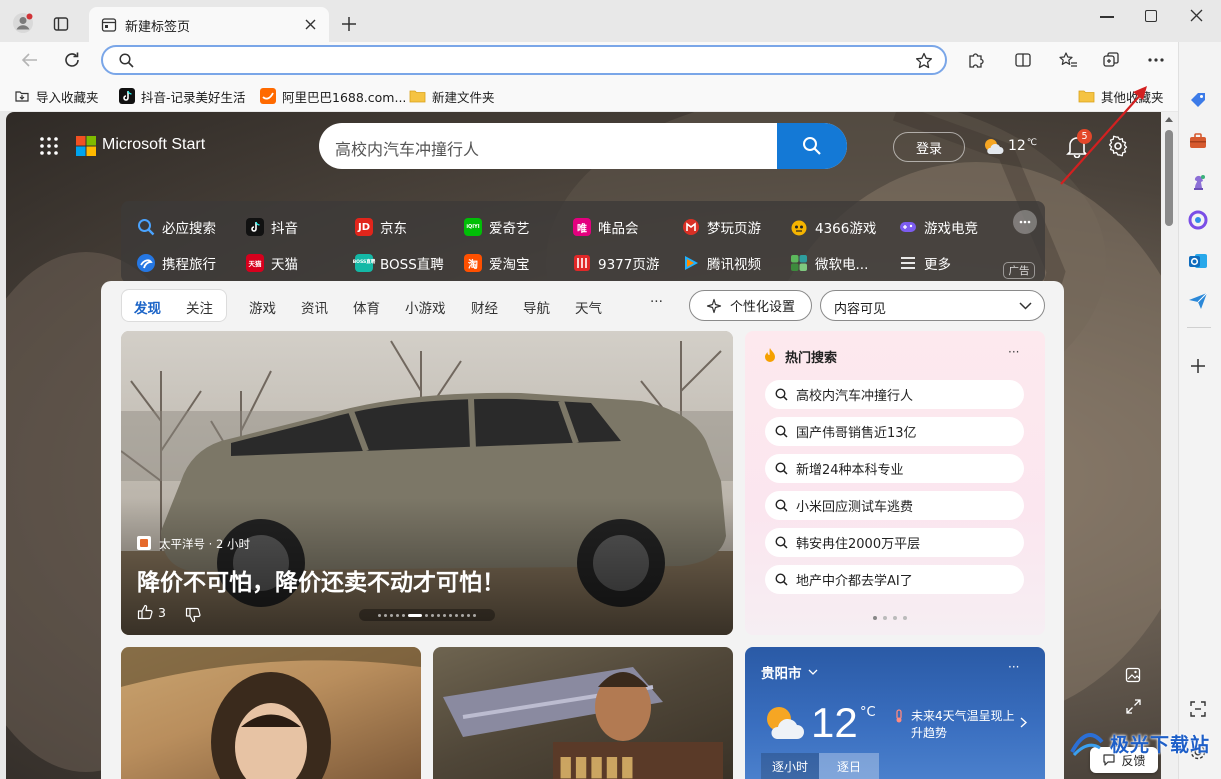 The width and height of the screenshot is (1221, 779). I want to click on weather-card: 贵阳市 ··· 12 °C 未来4天气温呈现上升趋势 逐小时 逐日, so click(895, 713).